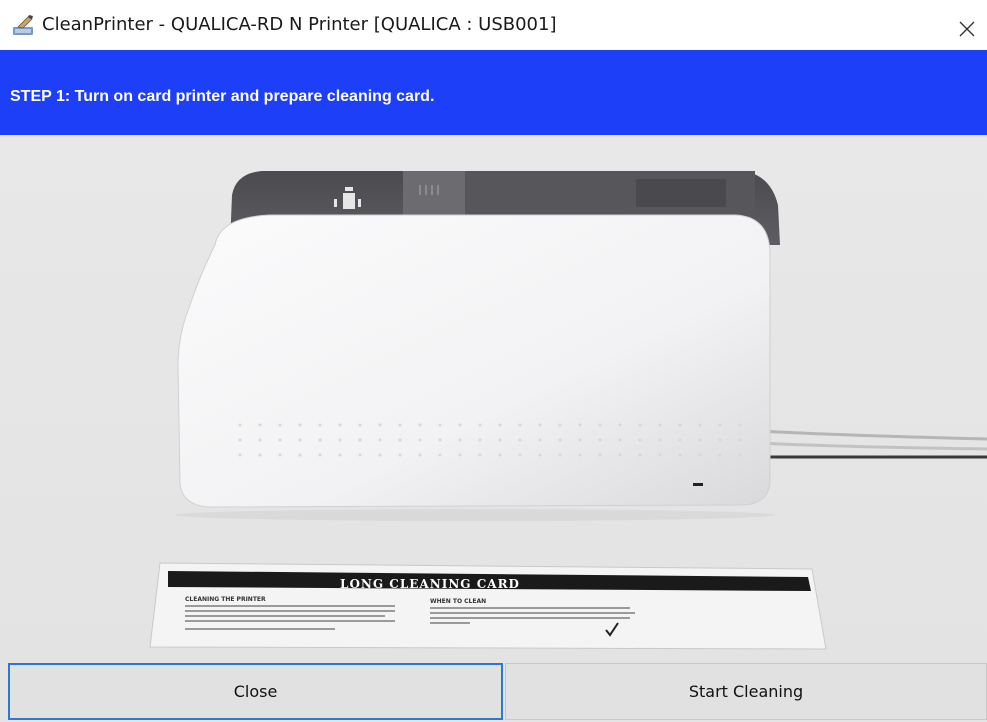 This screenshot has width=987, height=722. I want to click on card-title: LONG CLEANING CARD, so click(430, 584).